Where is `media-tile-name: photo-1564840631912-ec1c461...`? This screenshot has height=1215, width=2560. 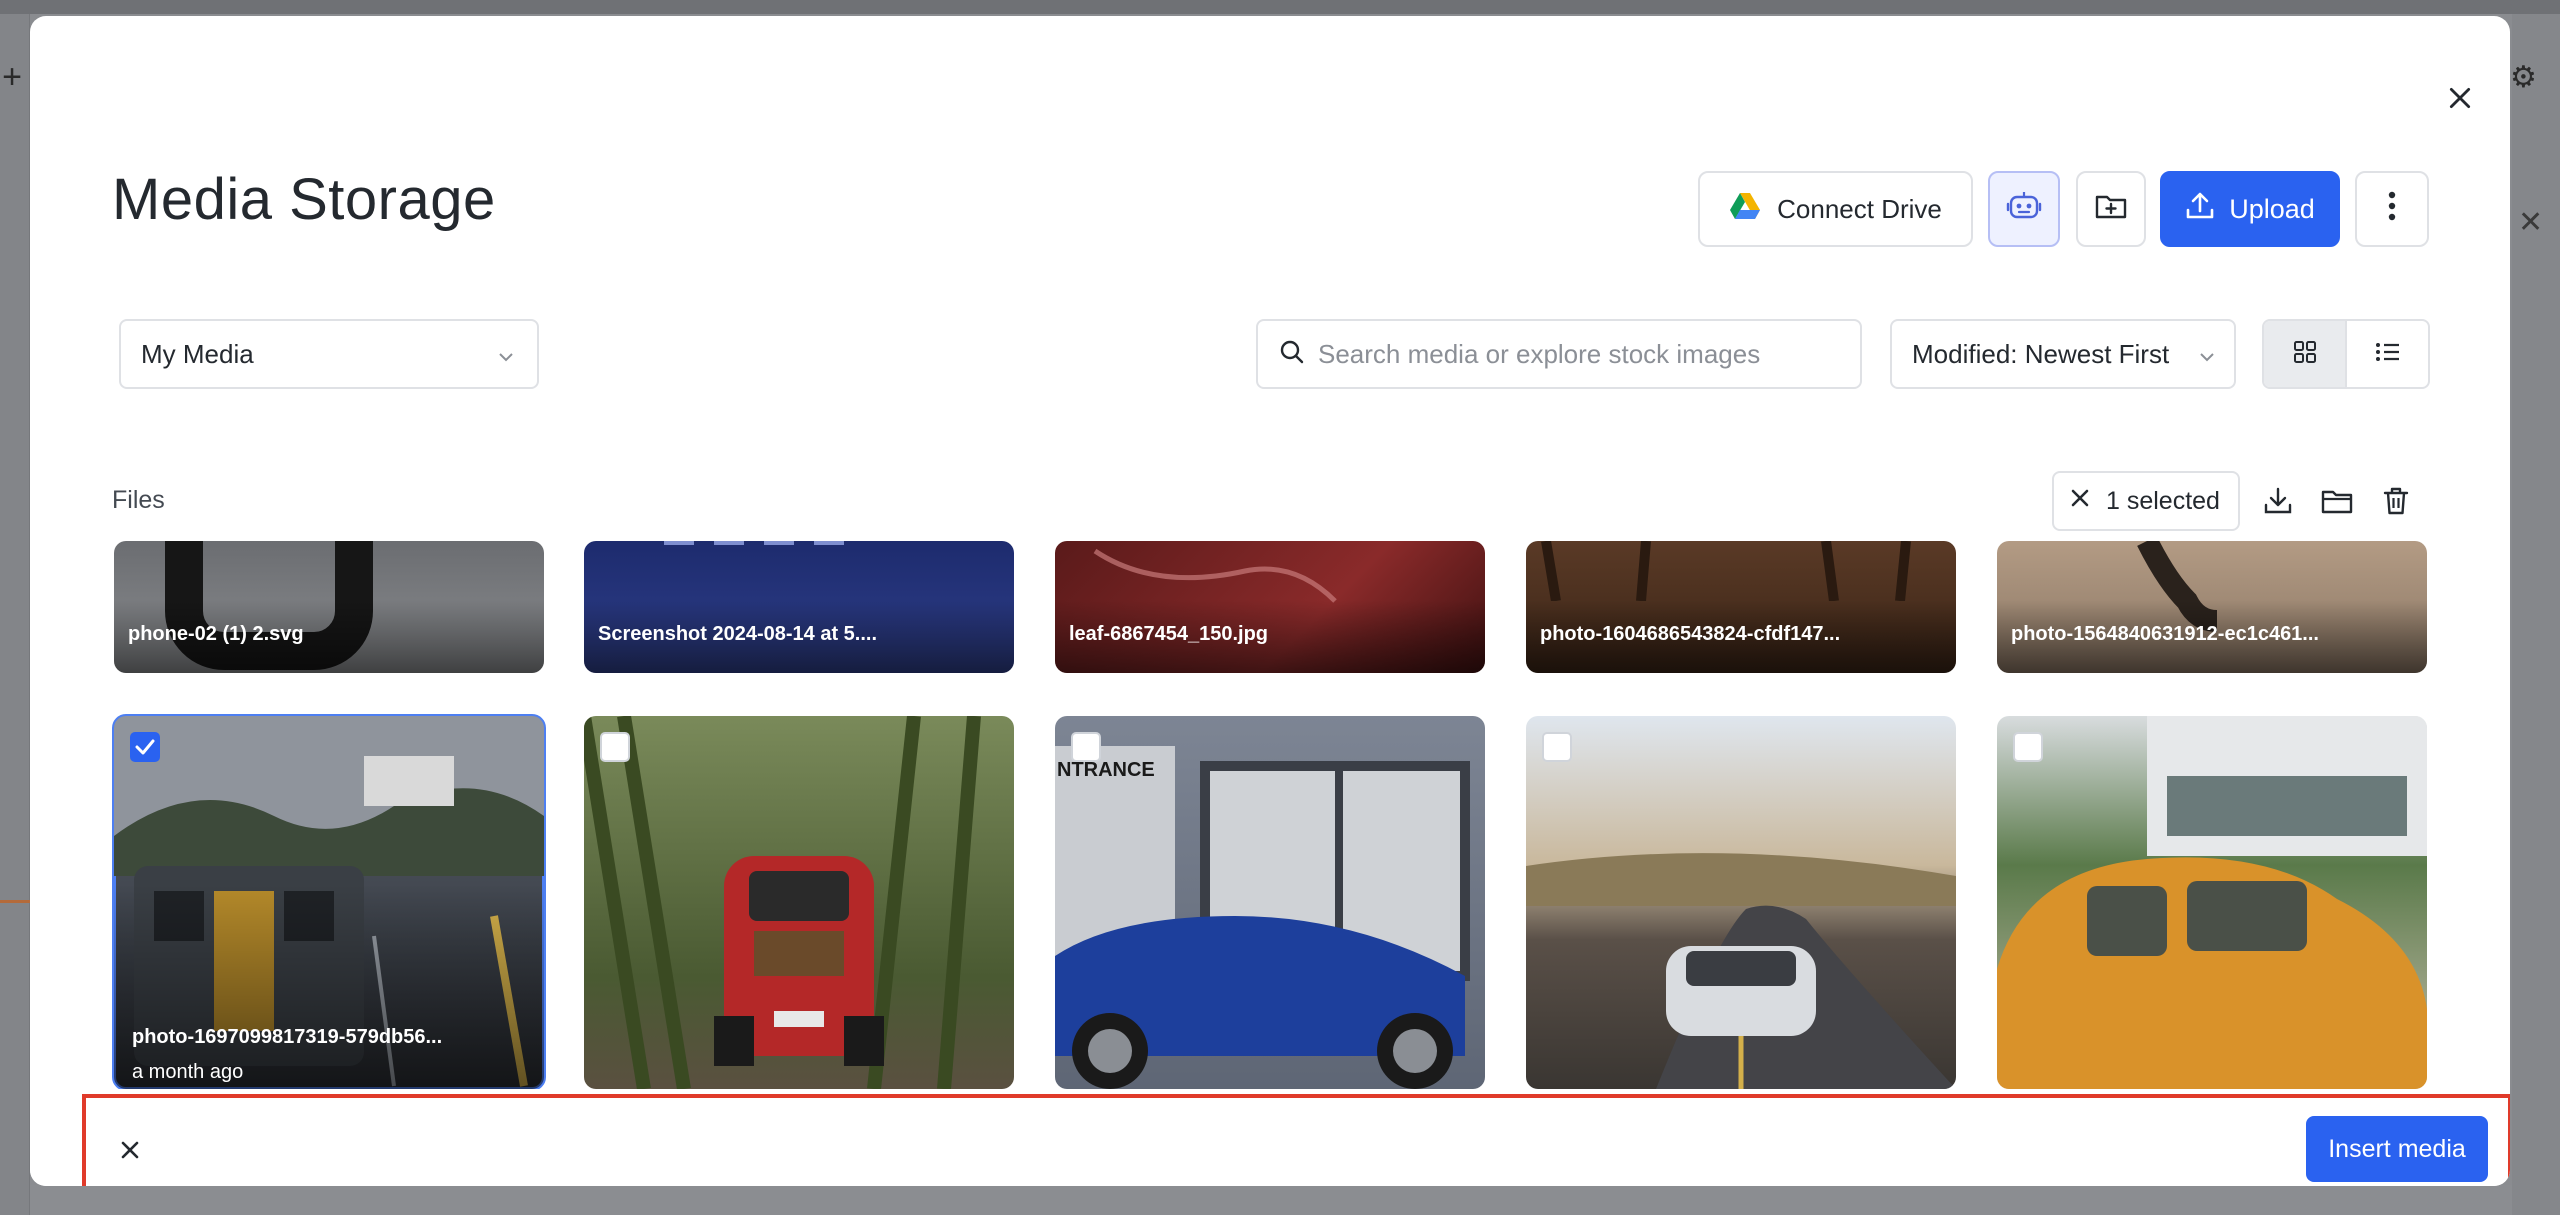 media-tile-name: photo-1564840631912-ec1c461... is located at coordinates (2165, 634).